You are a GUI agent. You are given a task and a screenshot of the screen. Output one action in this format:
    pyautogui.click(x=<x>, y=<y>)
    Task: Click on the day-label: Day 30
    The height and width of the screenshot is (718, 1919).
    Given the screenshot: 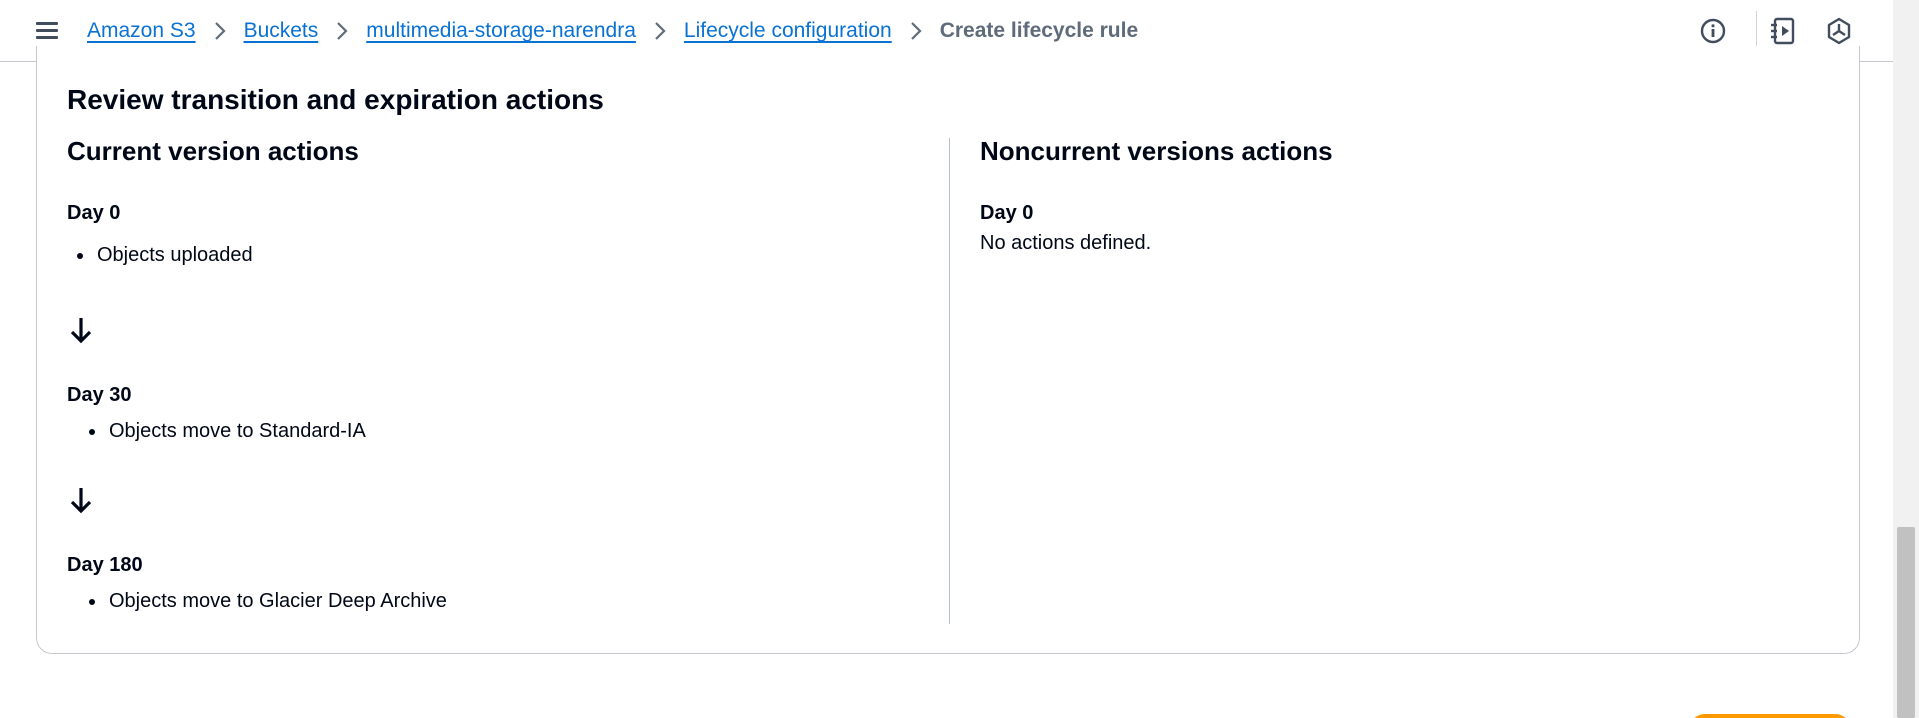 What is the action you would take?
    pyautogui.click(x=99, y=395)
    